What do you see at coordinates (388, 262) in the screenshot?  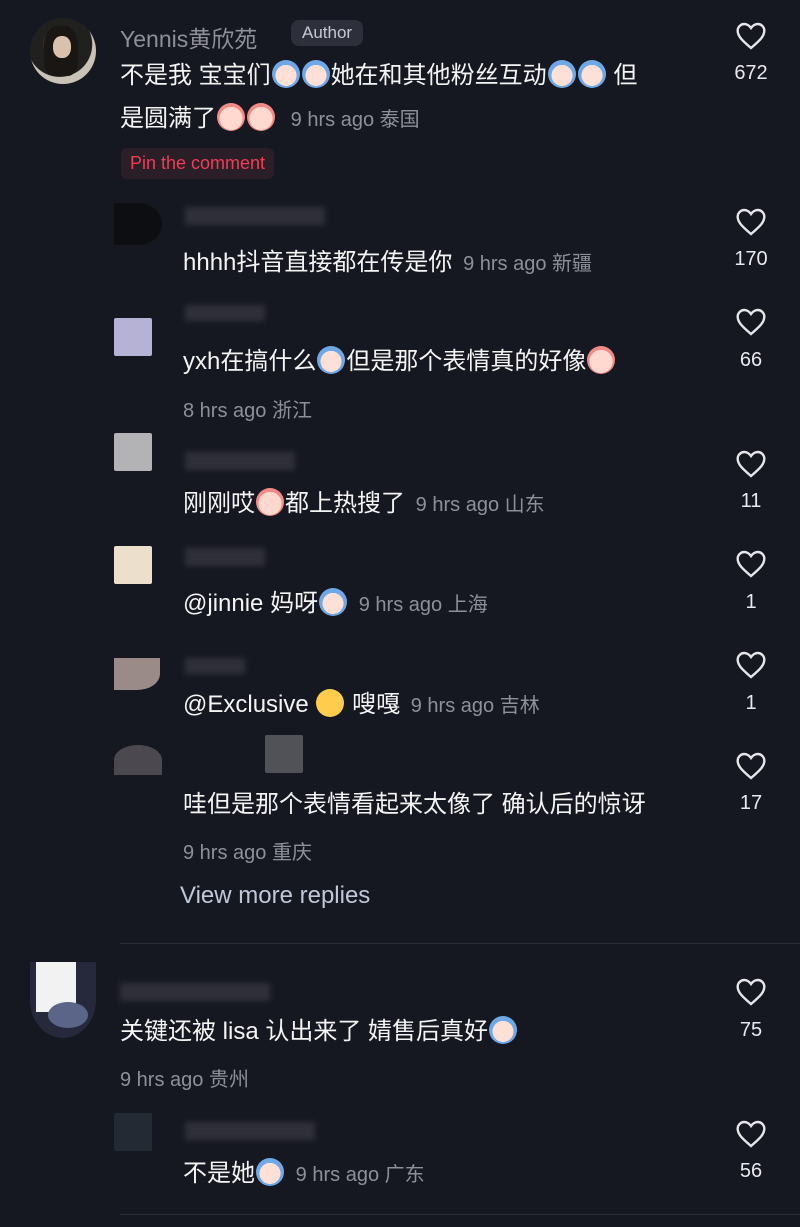 I see `reply-text: hhhh抖音直接都在传是你 9 hrs ago 新疆` at bounding box center [388, 262].